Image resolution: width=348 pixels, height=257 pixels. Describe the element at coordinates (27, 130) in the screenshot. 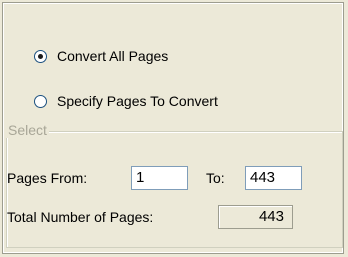

I see `select-group-legend: Select` at that location.